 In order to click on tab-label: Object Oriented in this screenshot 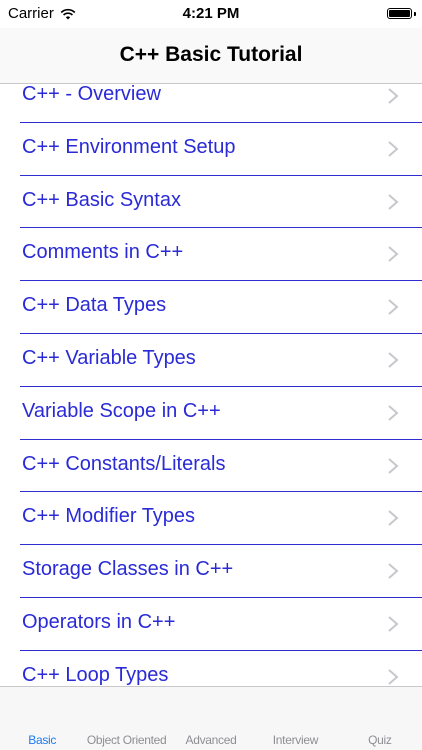, I will do `click(126, 740)`.